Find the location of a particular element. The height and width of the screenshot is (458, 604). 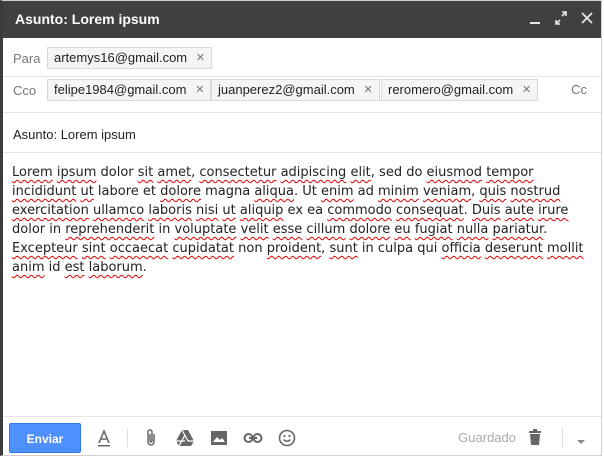

trash-icon is located at coordinates (535, 437).